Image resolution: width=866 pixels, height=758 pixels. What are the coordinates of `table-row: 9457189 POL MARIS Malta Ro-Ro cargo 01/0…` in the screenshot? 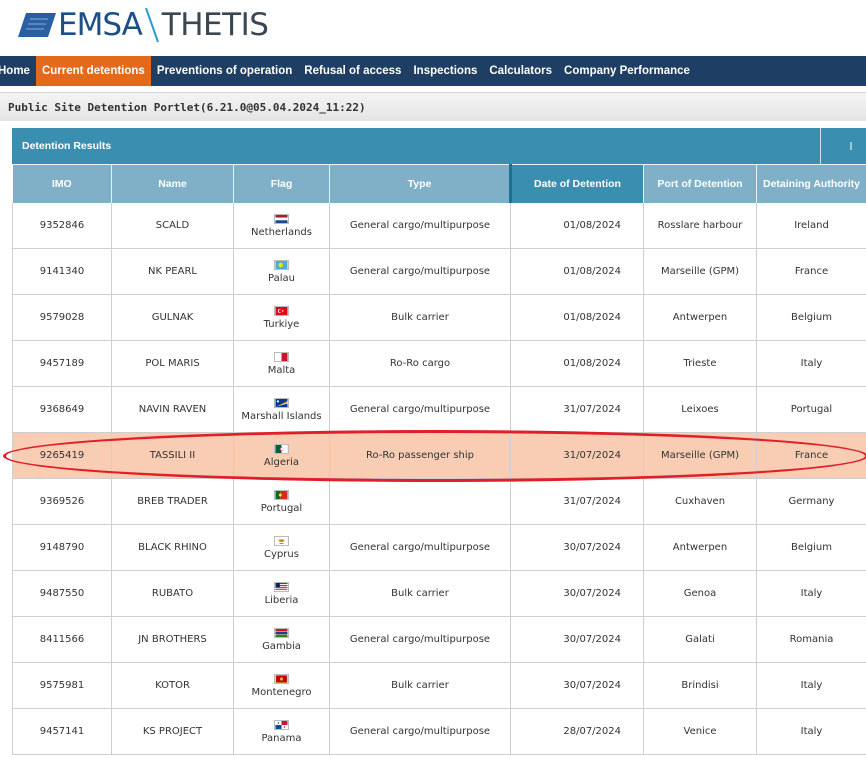 It's located at (439, 363).